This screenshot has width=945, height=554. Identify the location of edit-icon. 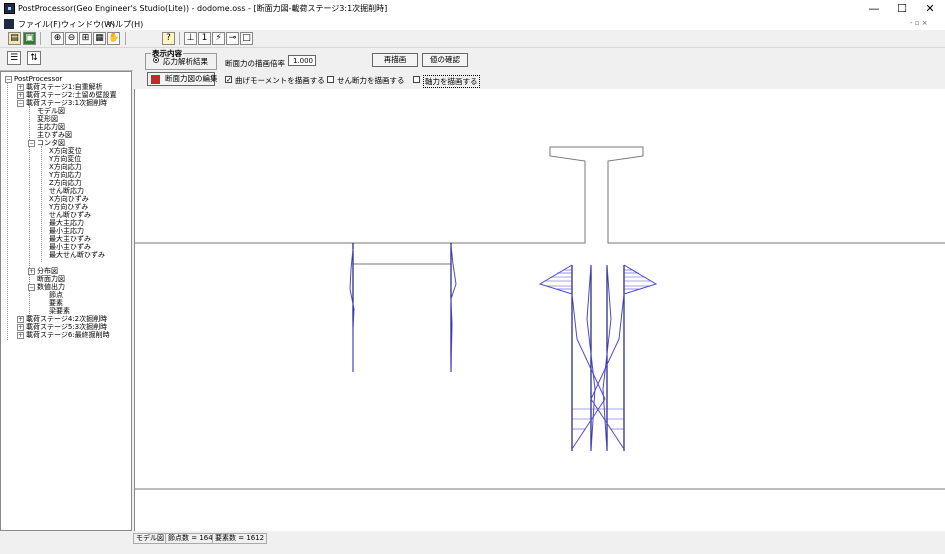
(155, 79).